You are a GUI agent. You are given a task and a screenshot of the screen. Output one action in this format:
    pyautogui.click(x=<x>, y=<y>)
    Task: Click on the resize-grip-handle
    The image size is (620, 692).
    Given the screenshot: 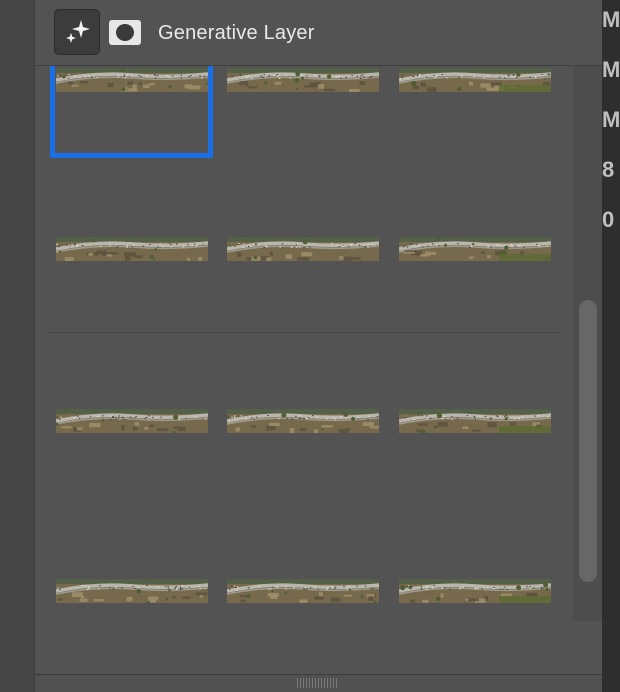 What is the action you would take?
    pyautogui.click(x=317, y=683)
    